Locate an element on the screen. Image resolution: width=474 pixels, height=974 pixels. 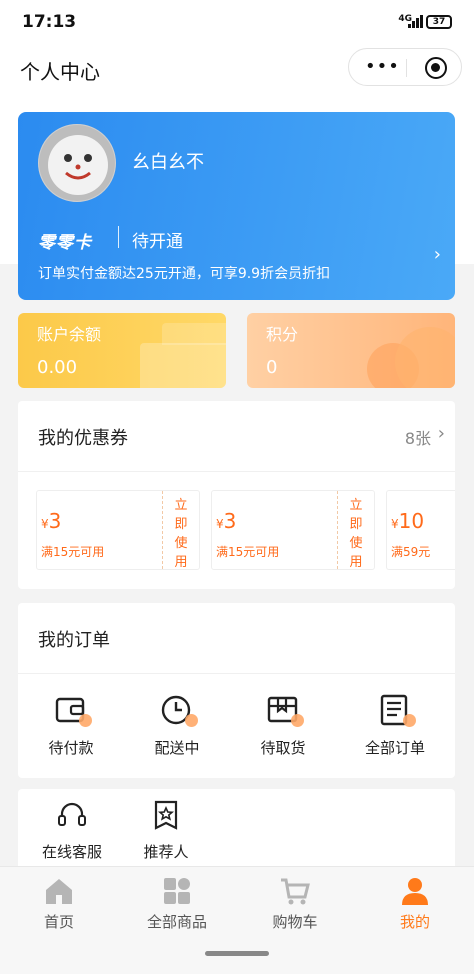
card-description: 订单实付金额达25元开通，可享9.9折会员折扣 is located at coordinates (184, 274).